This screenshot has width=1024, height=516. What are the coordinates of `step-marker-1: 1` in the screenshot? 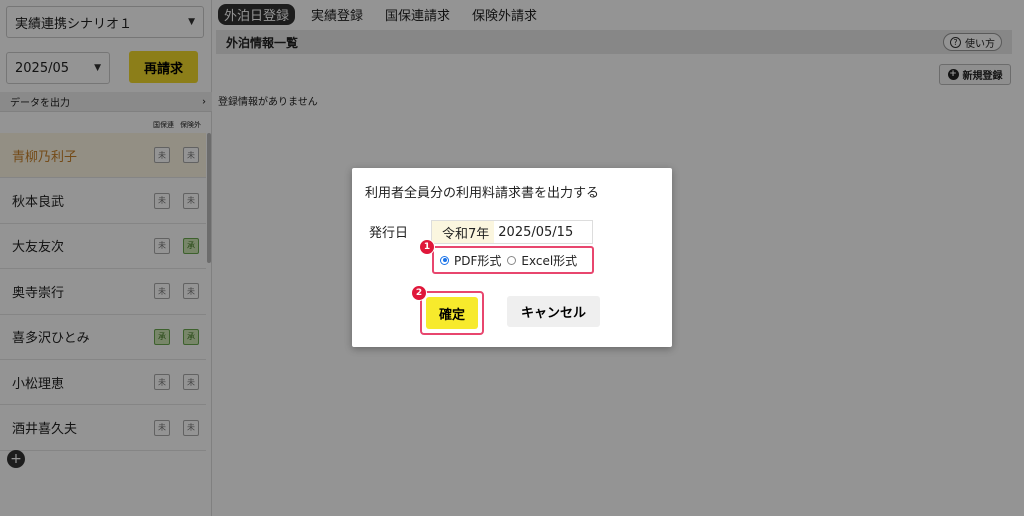 It's located at (427, 247).